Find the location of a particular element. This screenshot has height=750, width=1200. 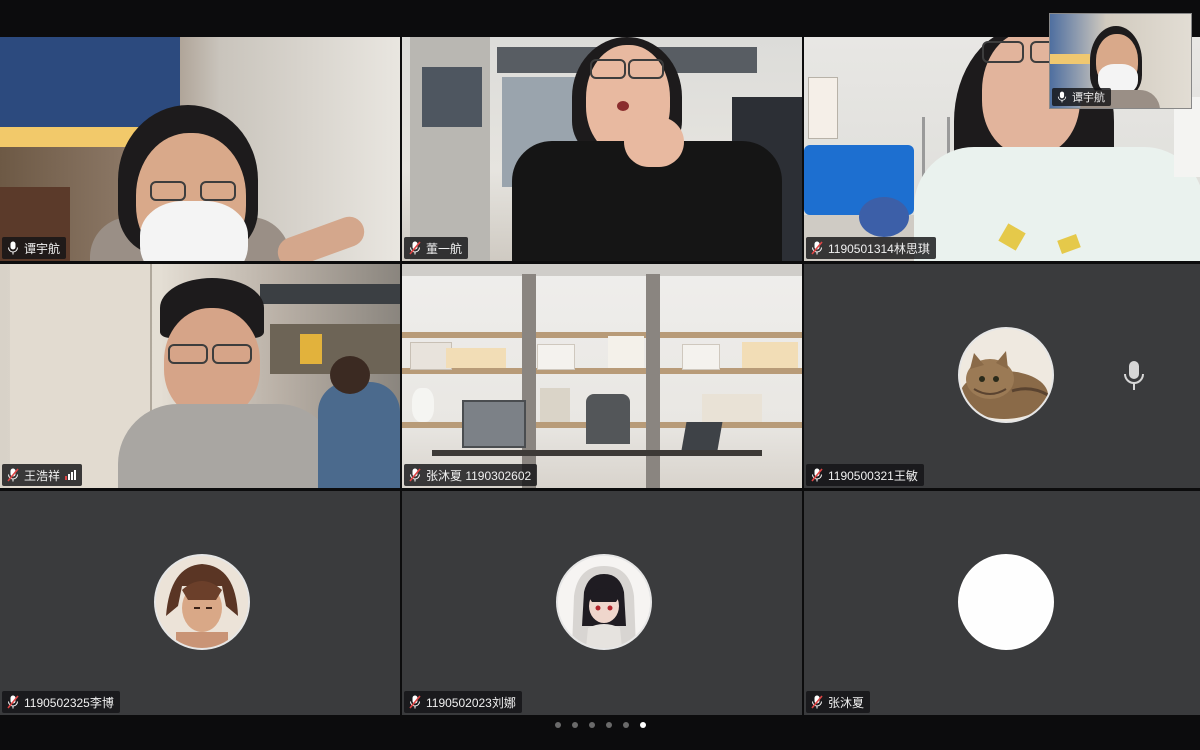

participant-tile-2: 董一航 is located at coordinates (602, 149).